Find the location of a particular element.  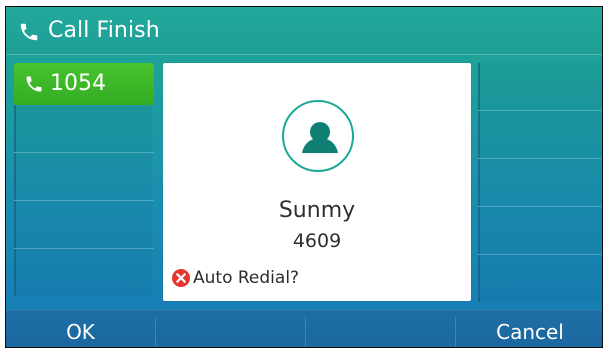

user-avatar-icon is located at coordinates (318, 136).